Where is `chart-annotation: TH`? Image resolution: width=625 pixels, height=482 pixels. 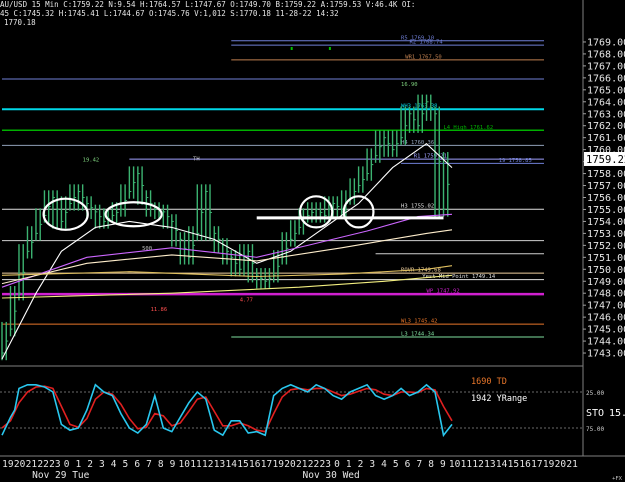
chart-annotation: TH is located at coordinates (196, 159).